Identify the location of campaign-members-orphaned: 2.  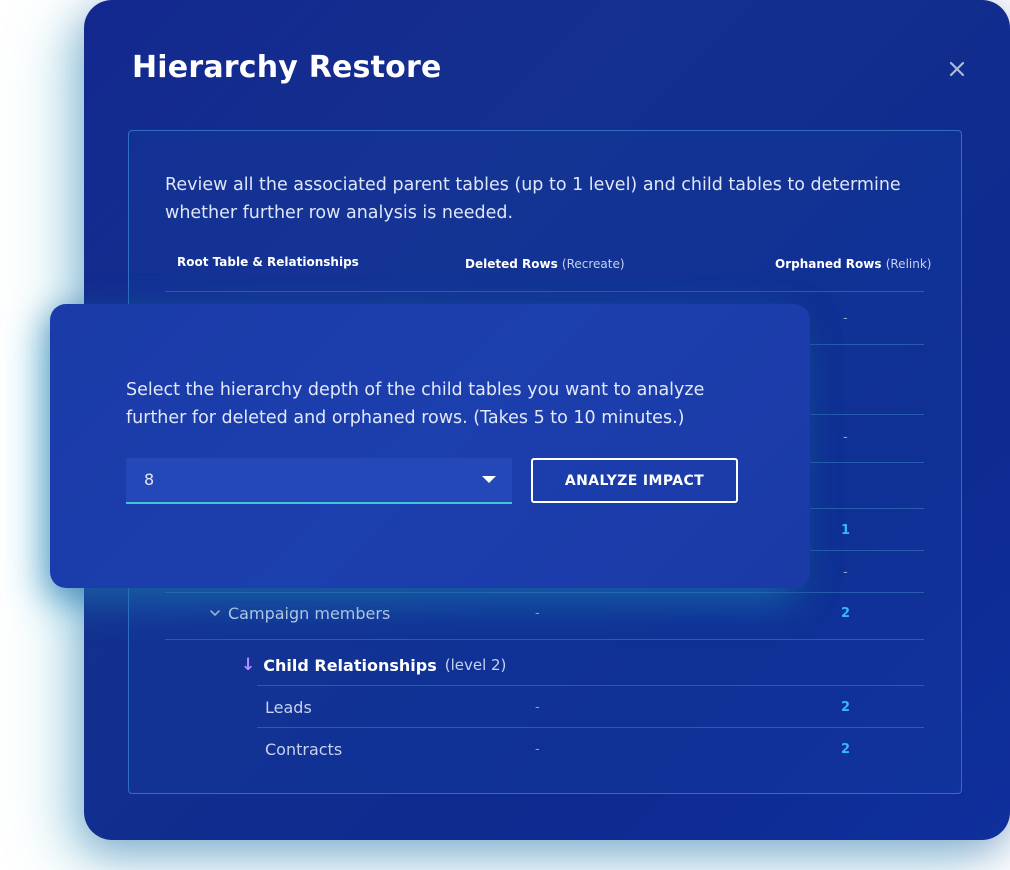
(846, 613).